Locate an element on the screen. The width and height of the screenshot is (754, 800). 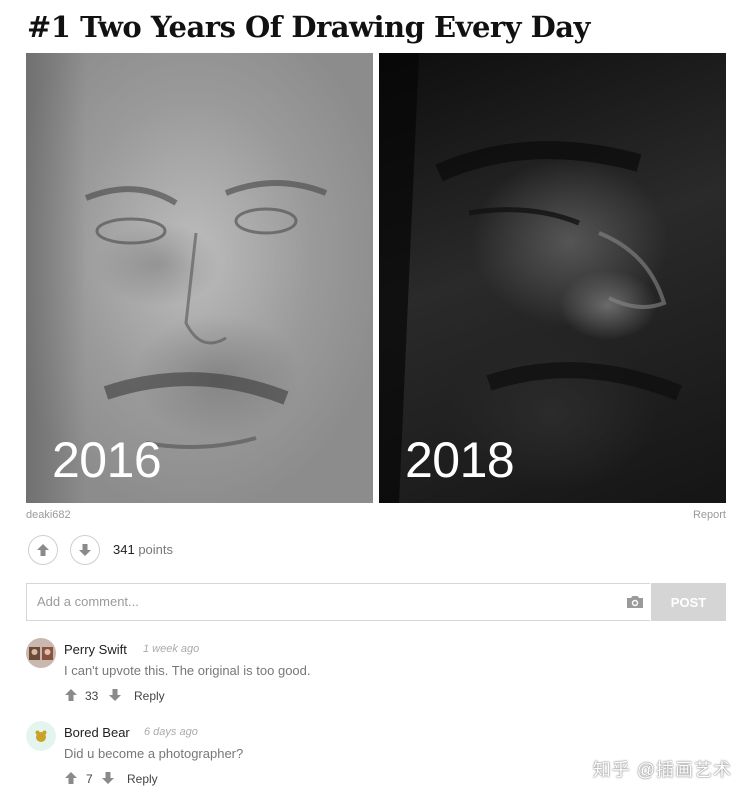
watermark: 知乎 @插画艺术 is located at coordinates (662, 770).